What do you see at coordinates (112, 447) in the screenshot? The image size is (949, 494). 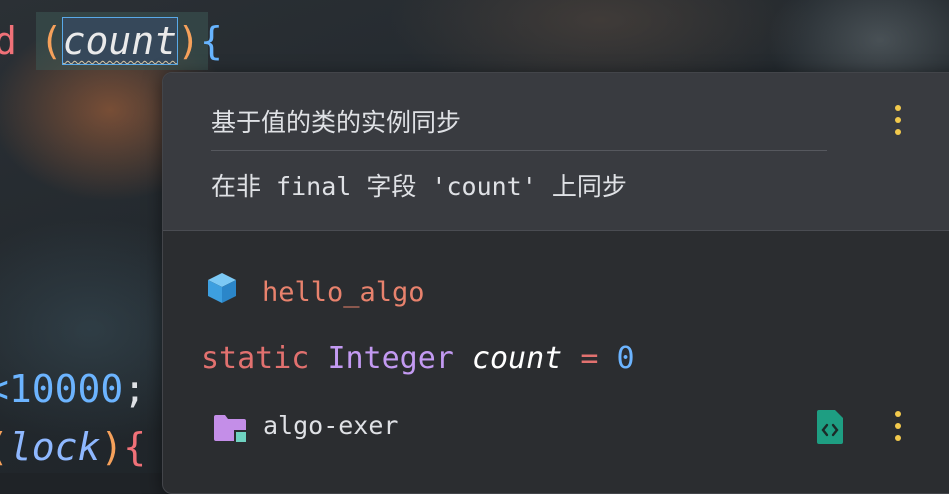 I see `lock-close-paren: )` at bounding box center [112, 447].